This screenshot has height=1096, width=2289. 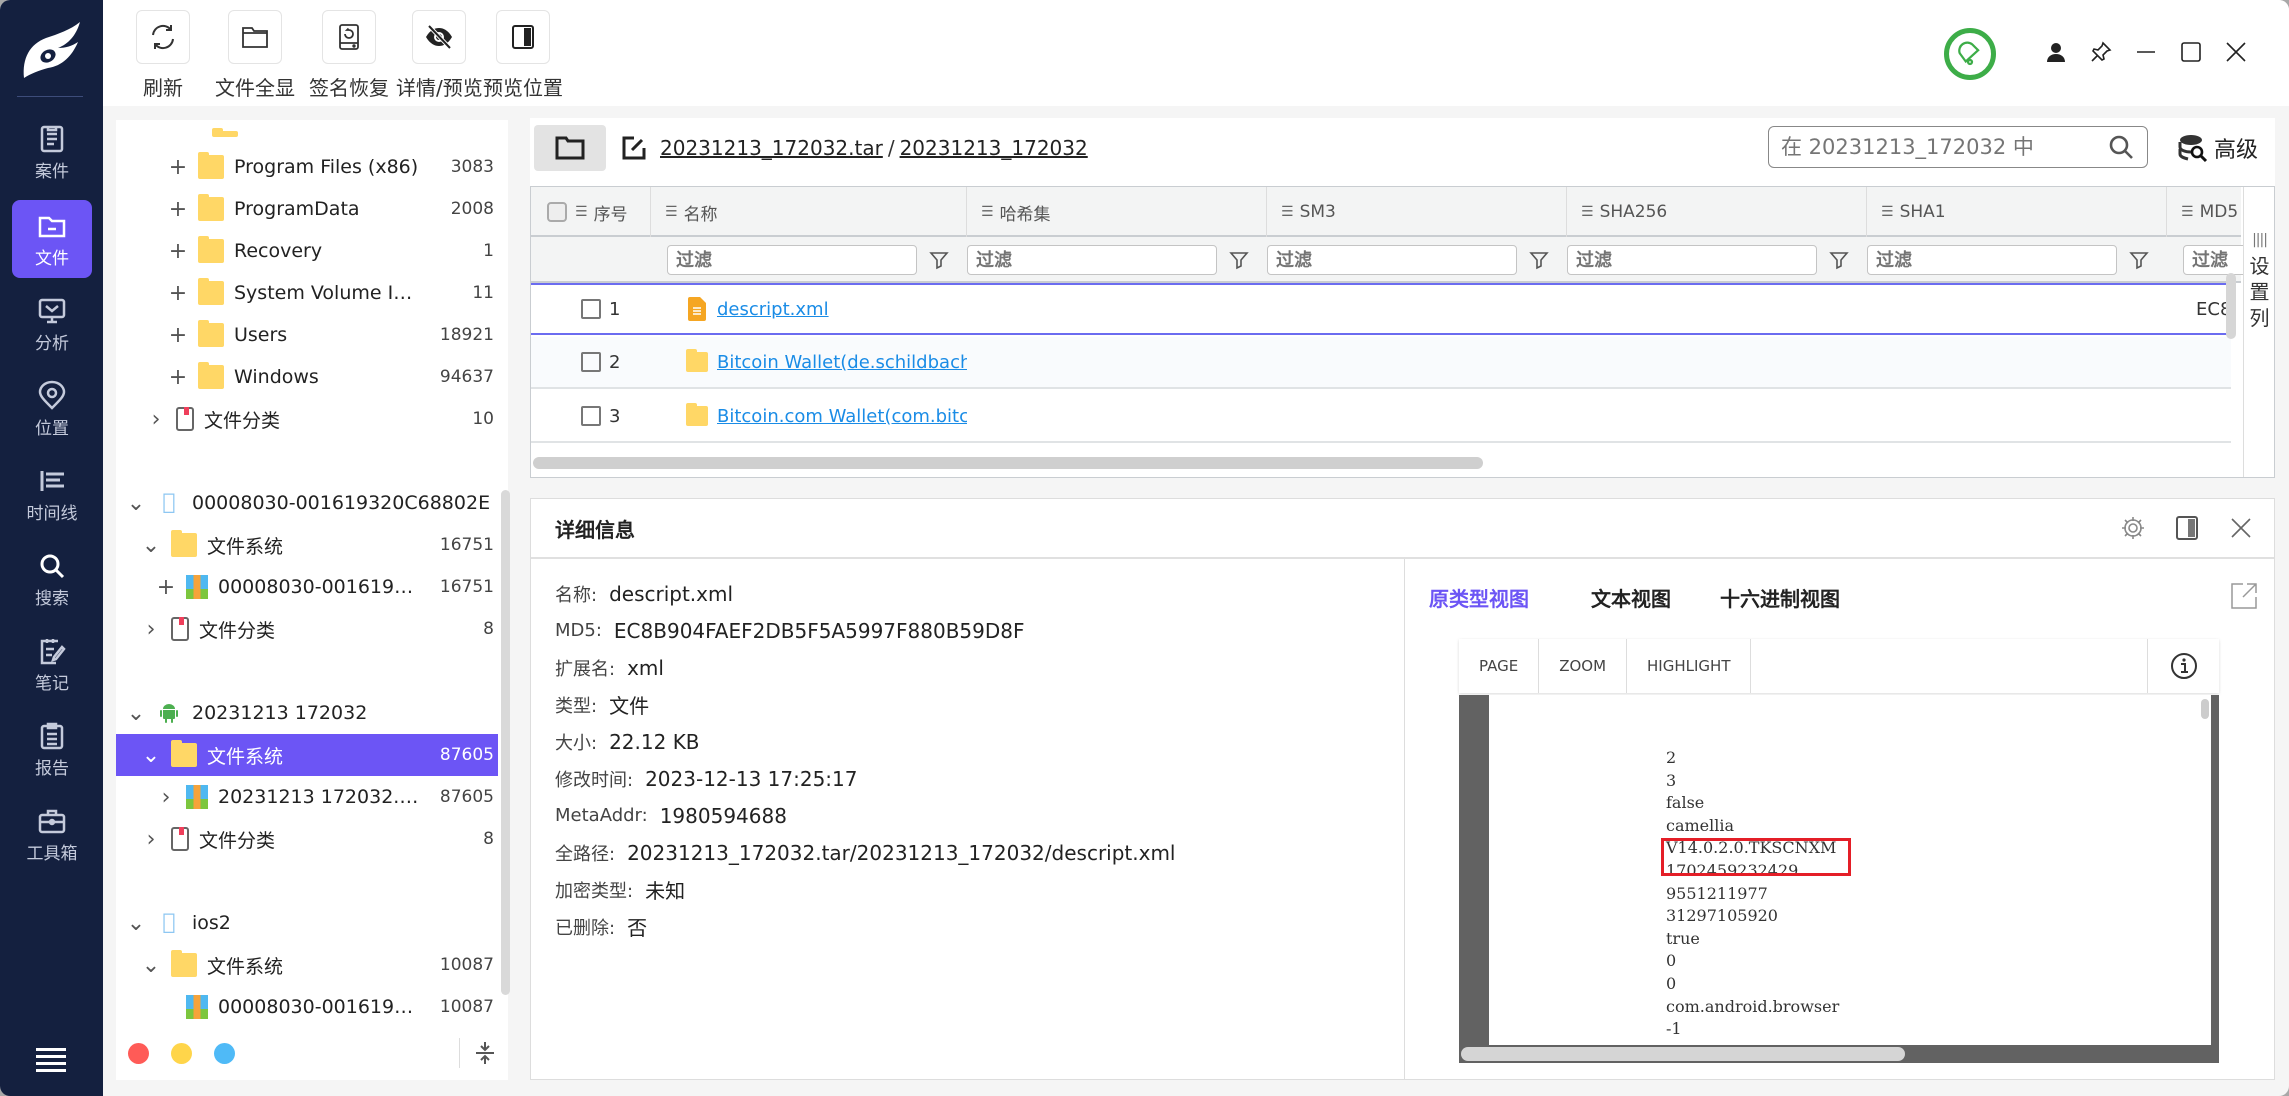 What do you see at coordinates (1117, 212) in the screenshot?
I see `column-hashset: ☰ 哈希集` at bounding box center [1117, 212].